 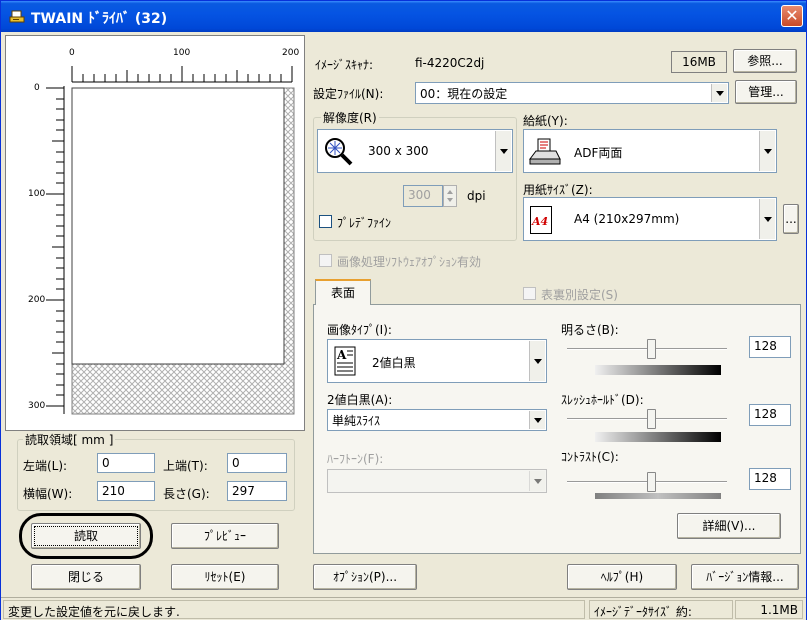 What do you see at coordinates (792, 16) in the screenshot?
I see `close-window-button: ✕` at bounding box center [792, 16].